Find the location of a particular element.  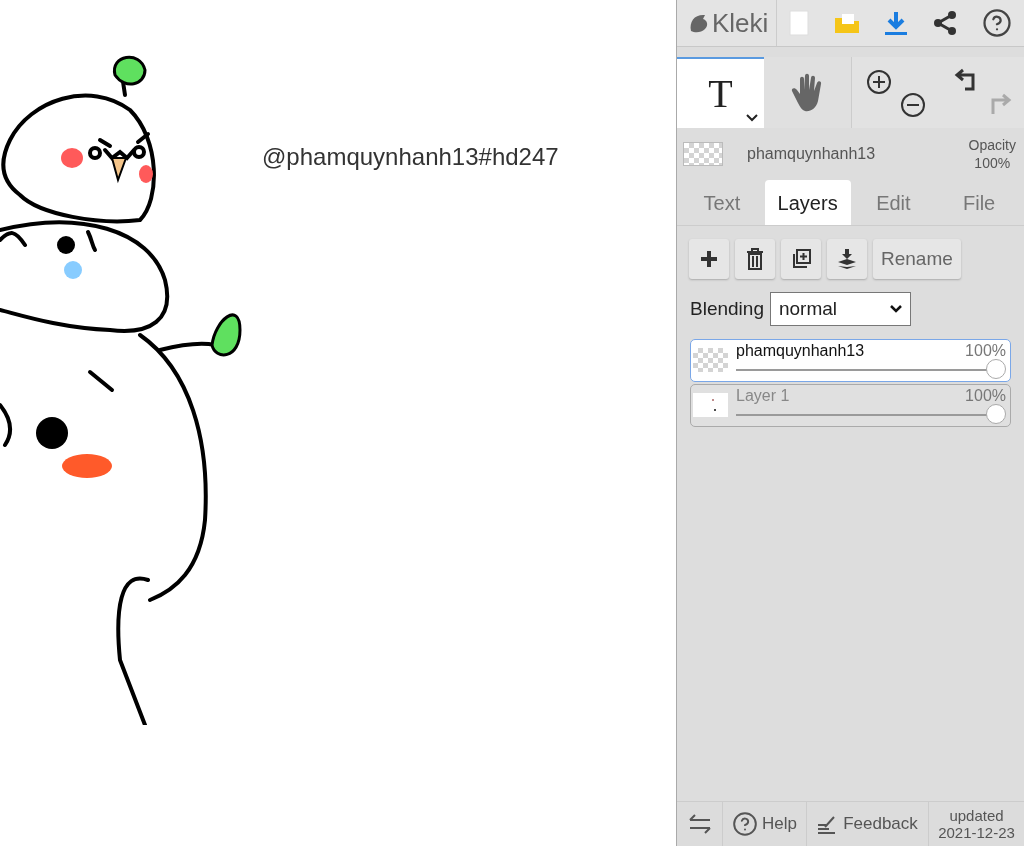

tab: File is located at coordinates (979, 202).